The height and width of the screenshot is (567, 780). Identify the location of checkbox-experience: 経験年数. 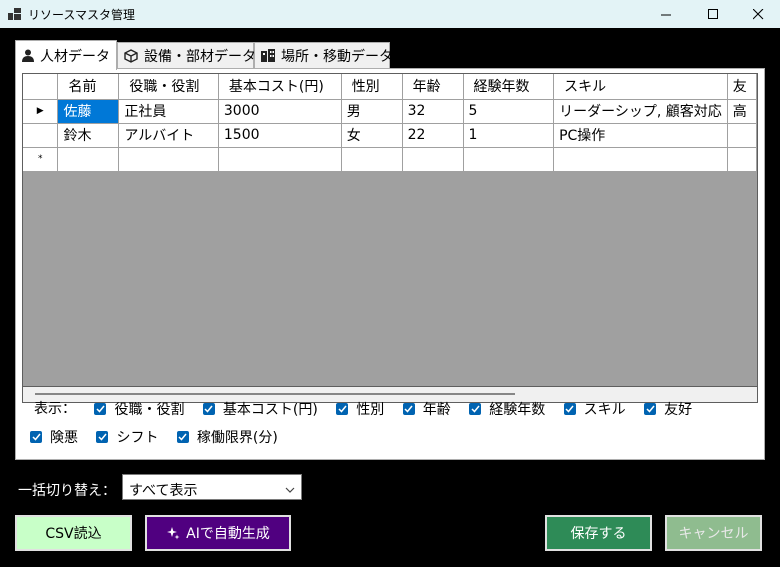
(507, 409).